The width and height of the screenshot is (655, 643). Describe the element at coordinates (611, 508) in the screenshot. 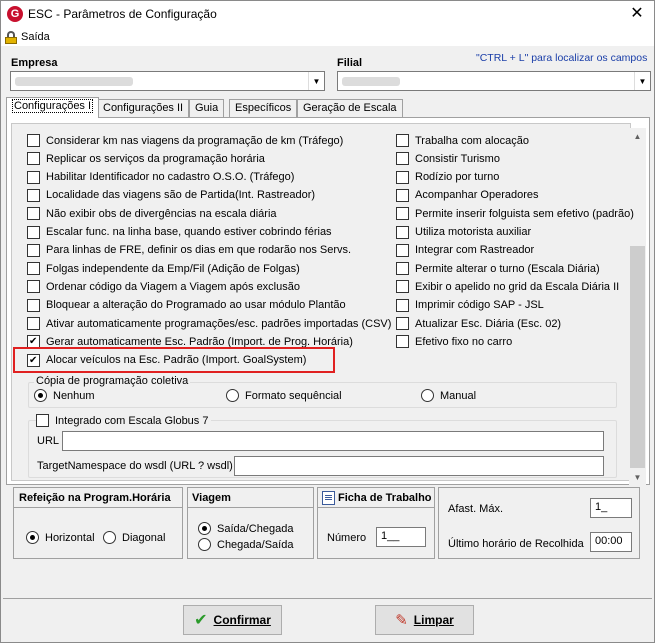

I see `afast-field: 1_` at that location.